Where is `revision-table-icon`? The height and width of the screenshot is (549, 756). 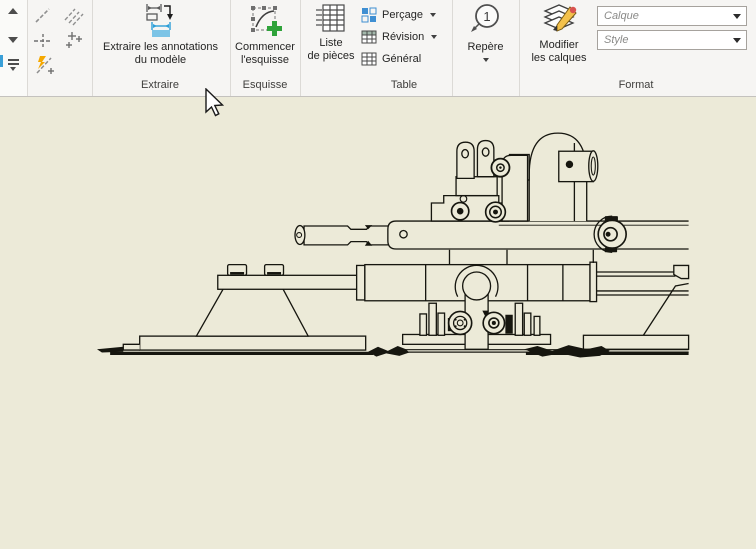
revision-table-icon is located at coordinates (369, 37).